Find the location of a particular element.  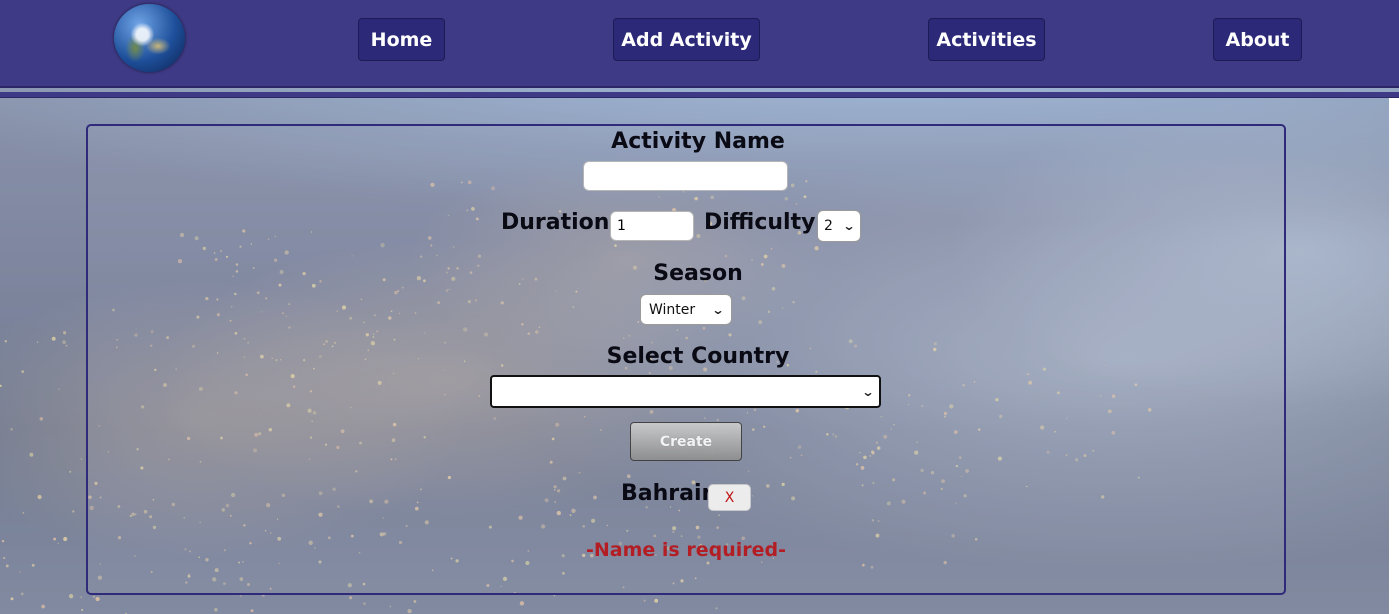

earth-globe-icon is located at coordinates (149, 38).